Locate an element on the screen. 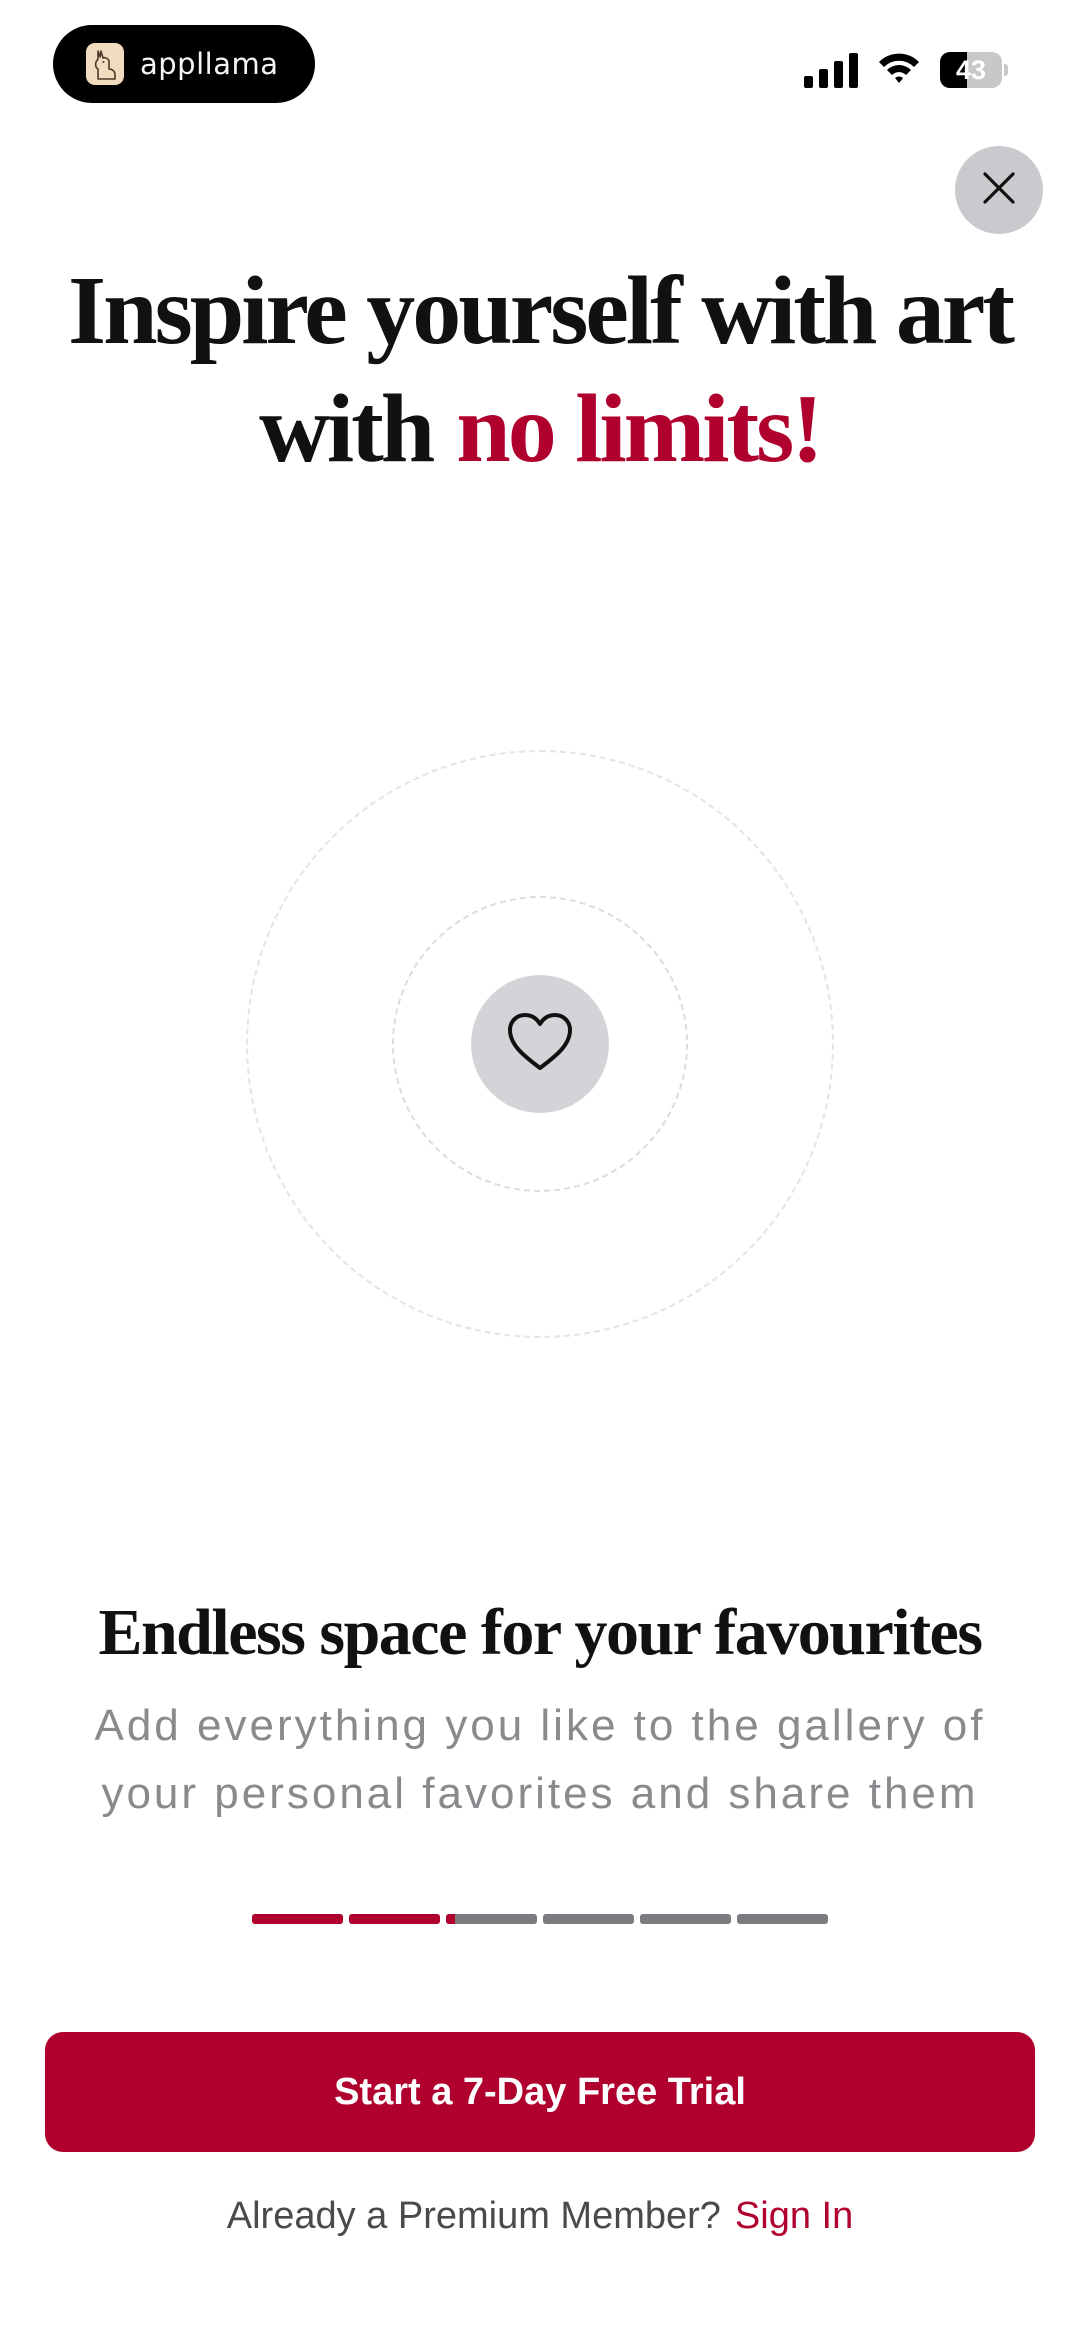 The image size is (1080, 2336). status-indicators: 43 is located at coordinates (906, 70).